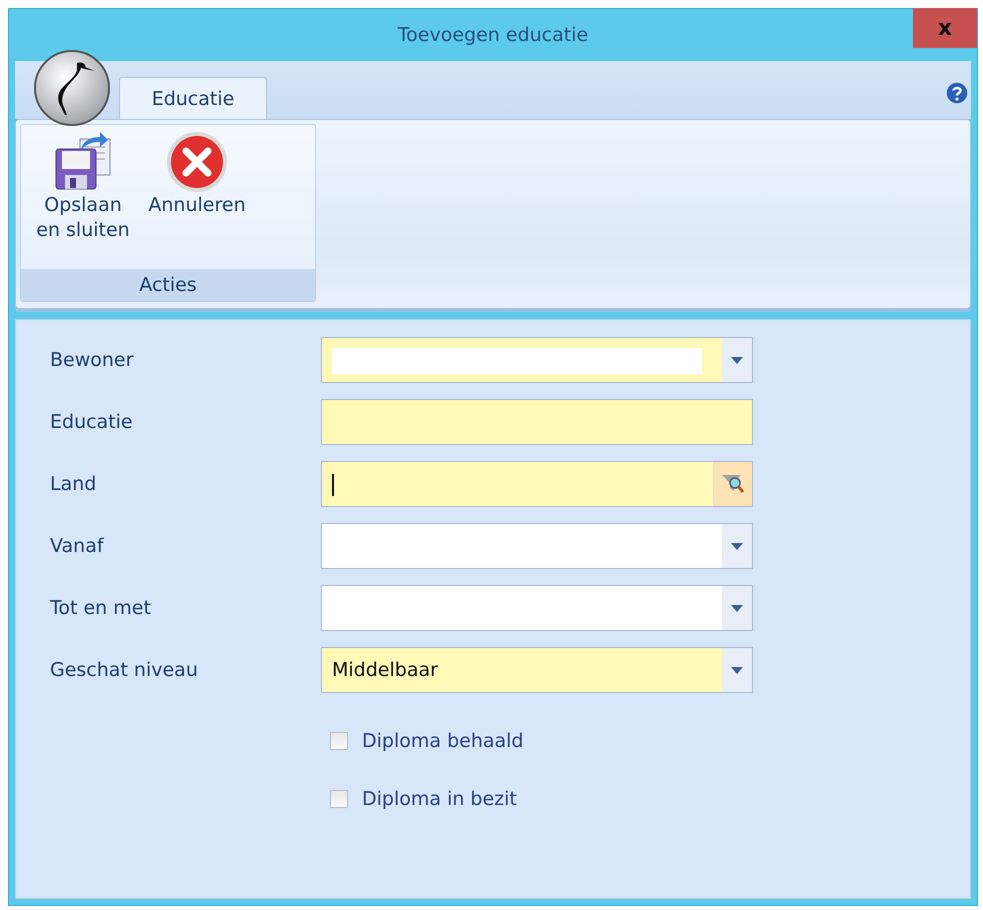  What do you see at coordinates (197, 162) in the screenshot?
I see `cancel-icon` at bounding box center [197, 162].